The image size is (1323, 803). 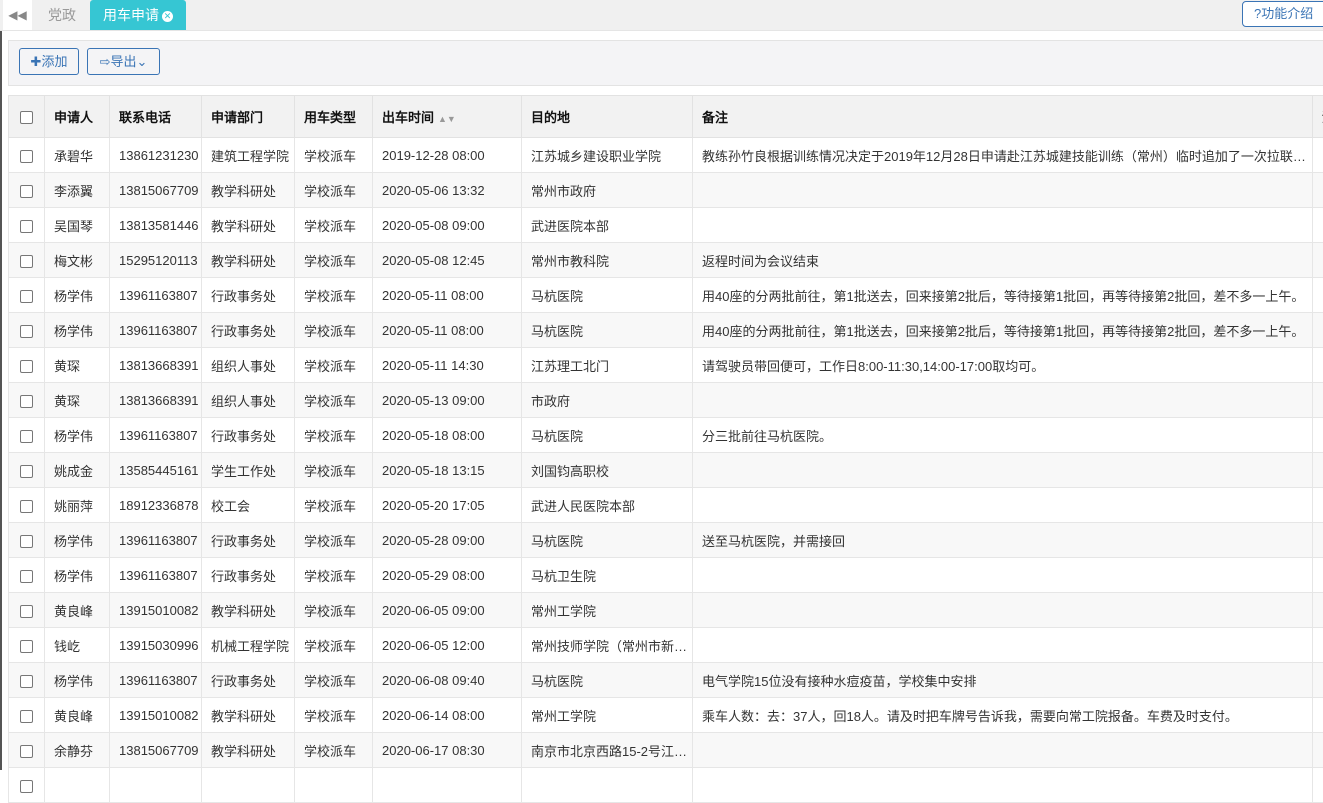 What do you see at coordinates (447, 435) in the screenshot?
I see `cell-departure-time: 2020-05-18 08:00` at bounding box center [447, 435].